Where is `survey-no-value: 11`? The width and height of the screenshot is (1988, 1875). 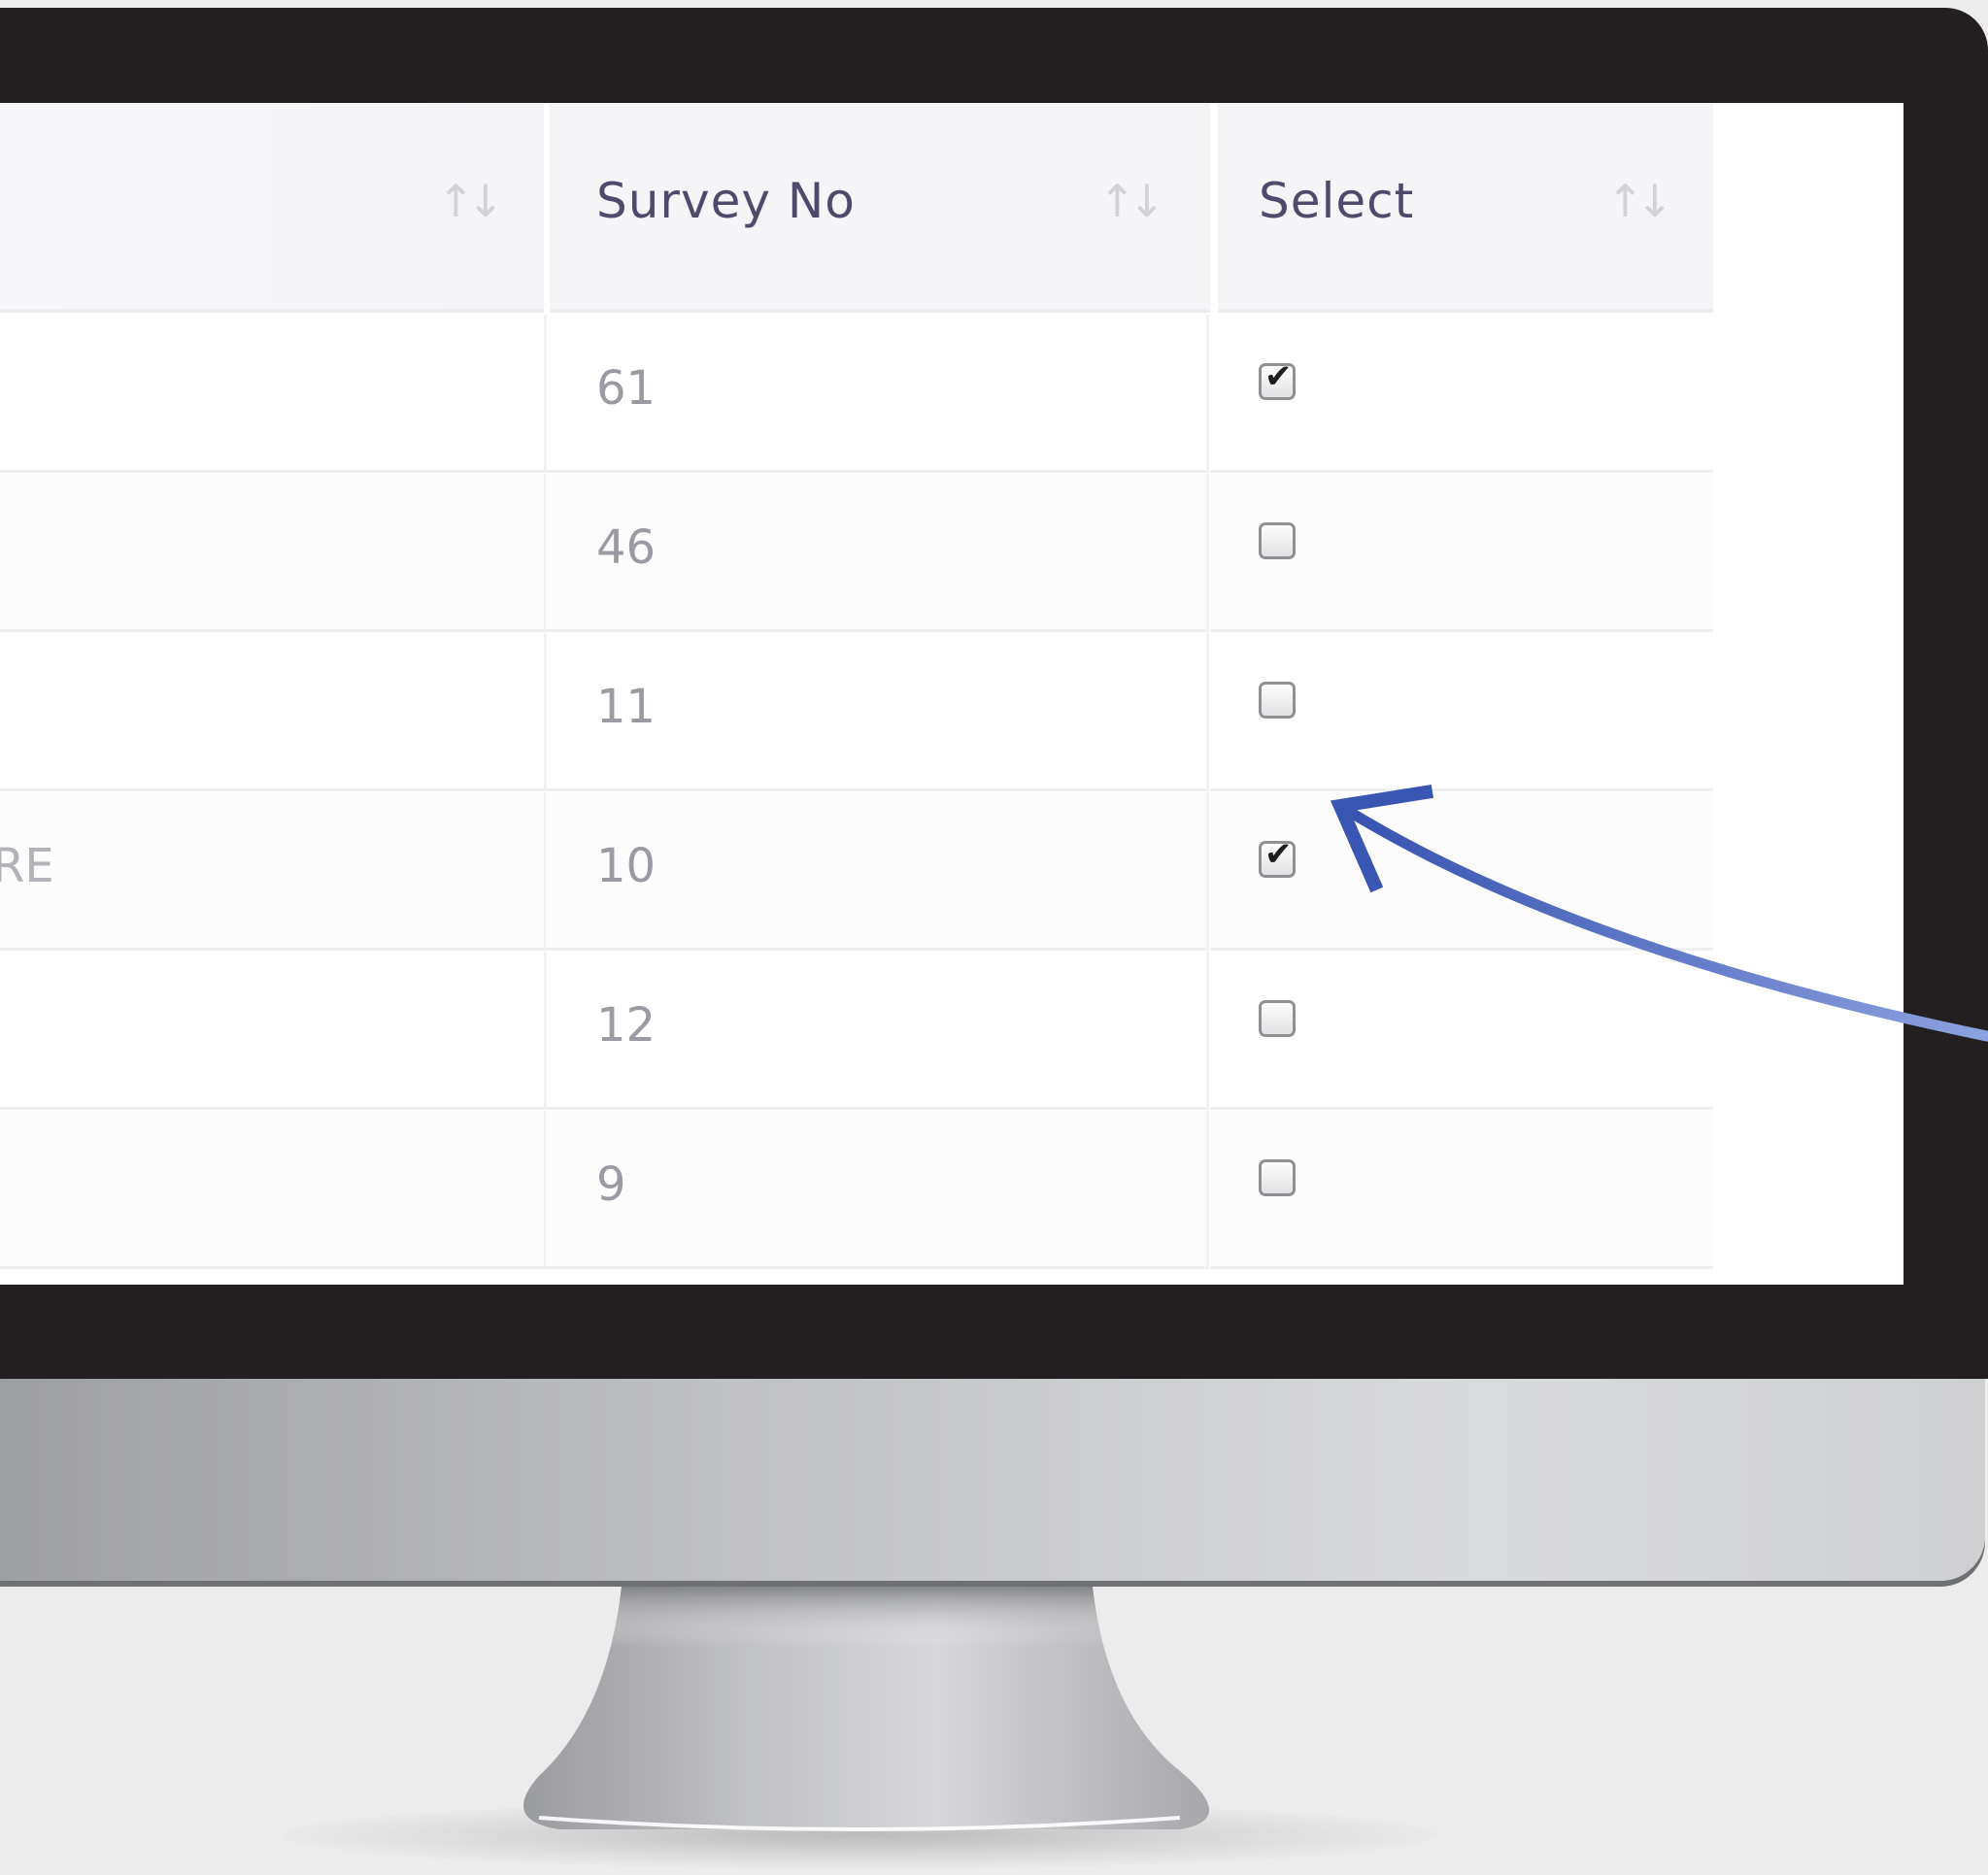
survey-no-value: 11 is located at coordinates (626, 707).